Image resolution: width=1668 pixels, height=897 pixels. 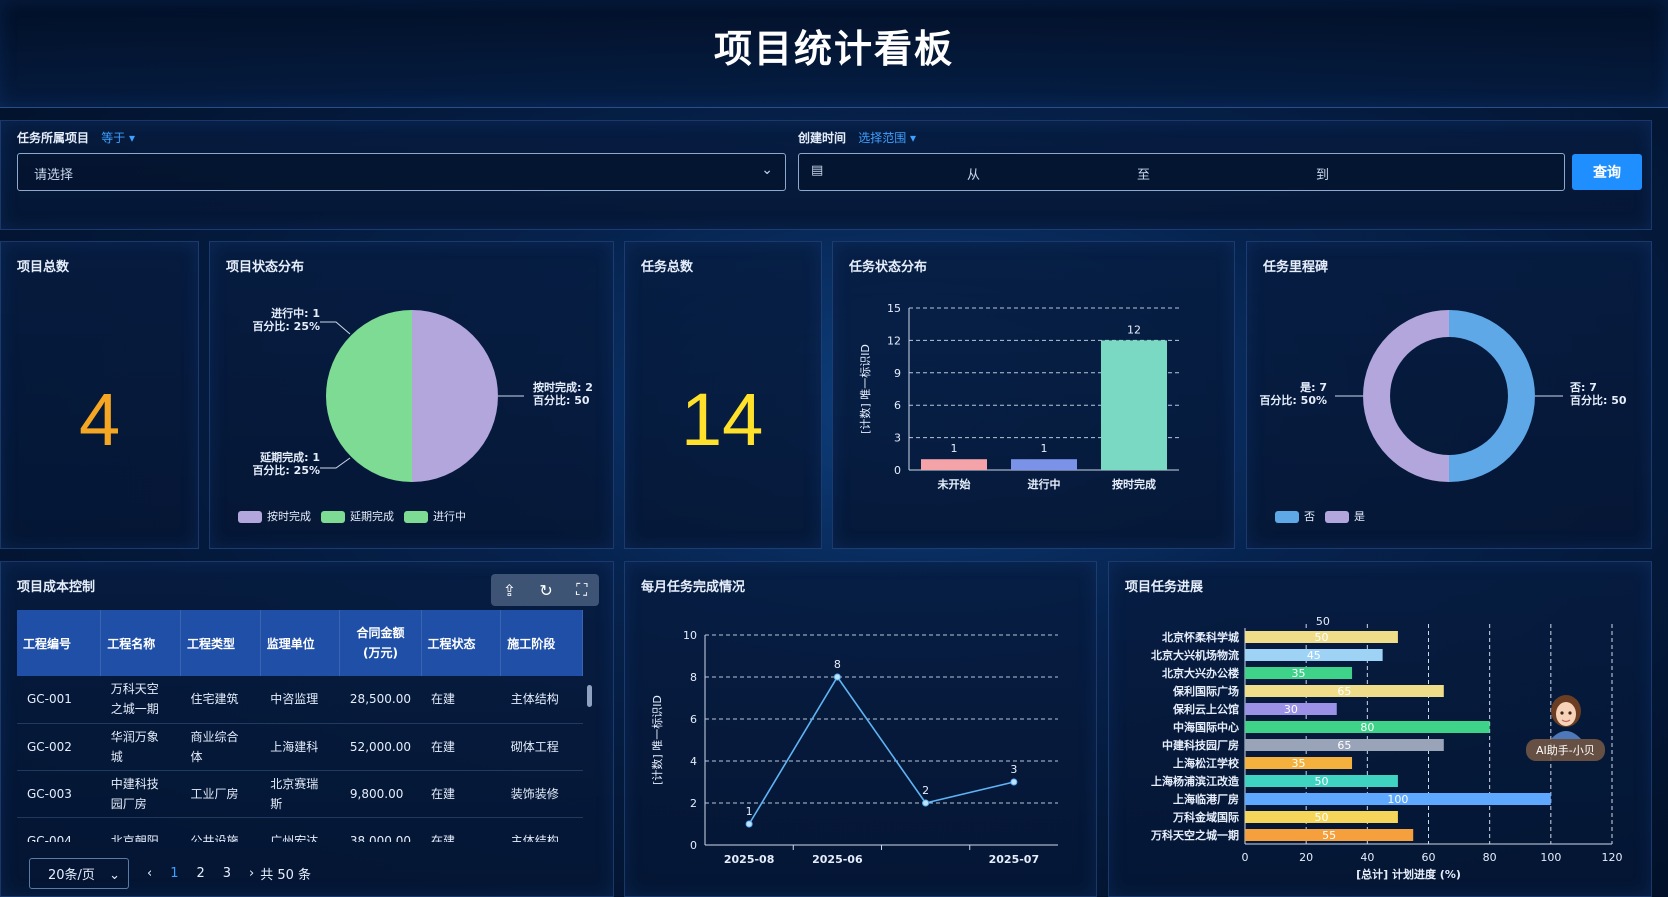 What do you see at coordinates (1205, 817) in the screenshot?
I see `y-tick-label: 万科金域国际` at bounding box center [1205, 817].